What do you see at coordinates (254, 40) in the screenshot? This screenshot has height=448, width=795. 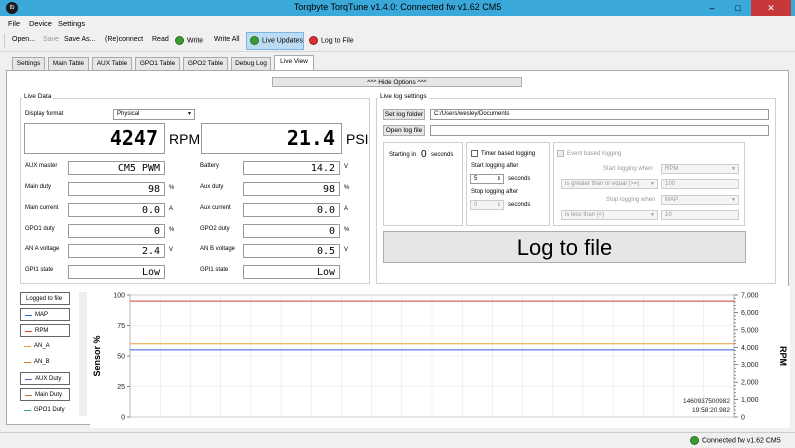 I see `live-updates-icon` at bounding box center [254, 40].